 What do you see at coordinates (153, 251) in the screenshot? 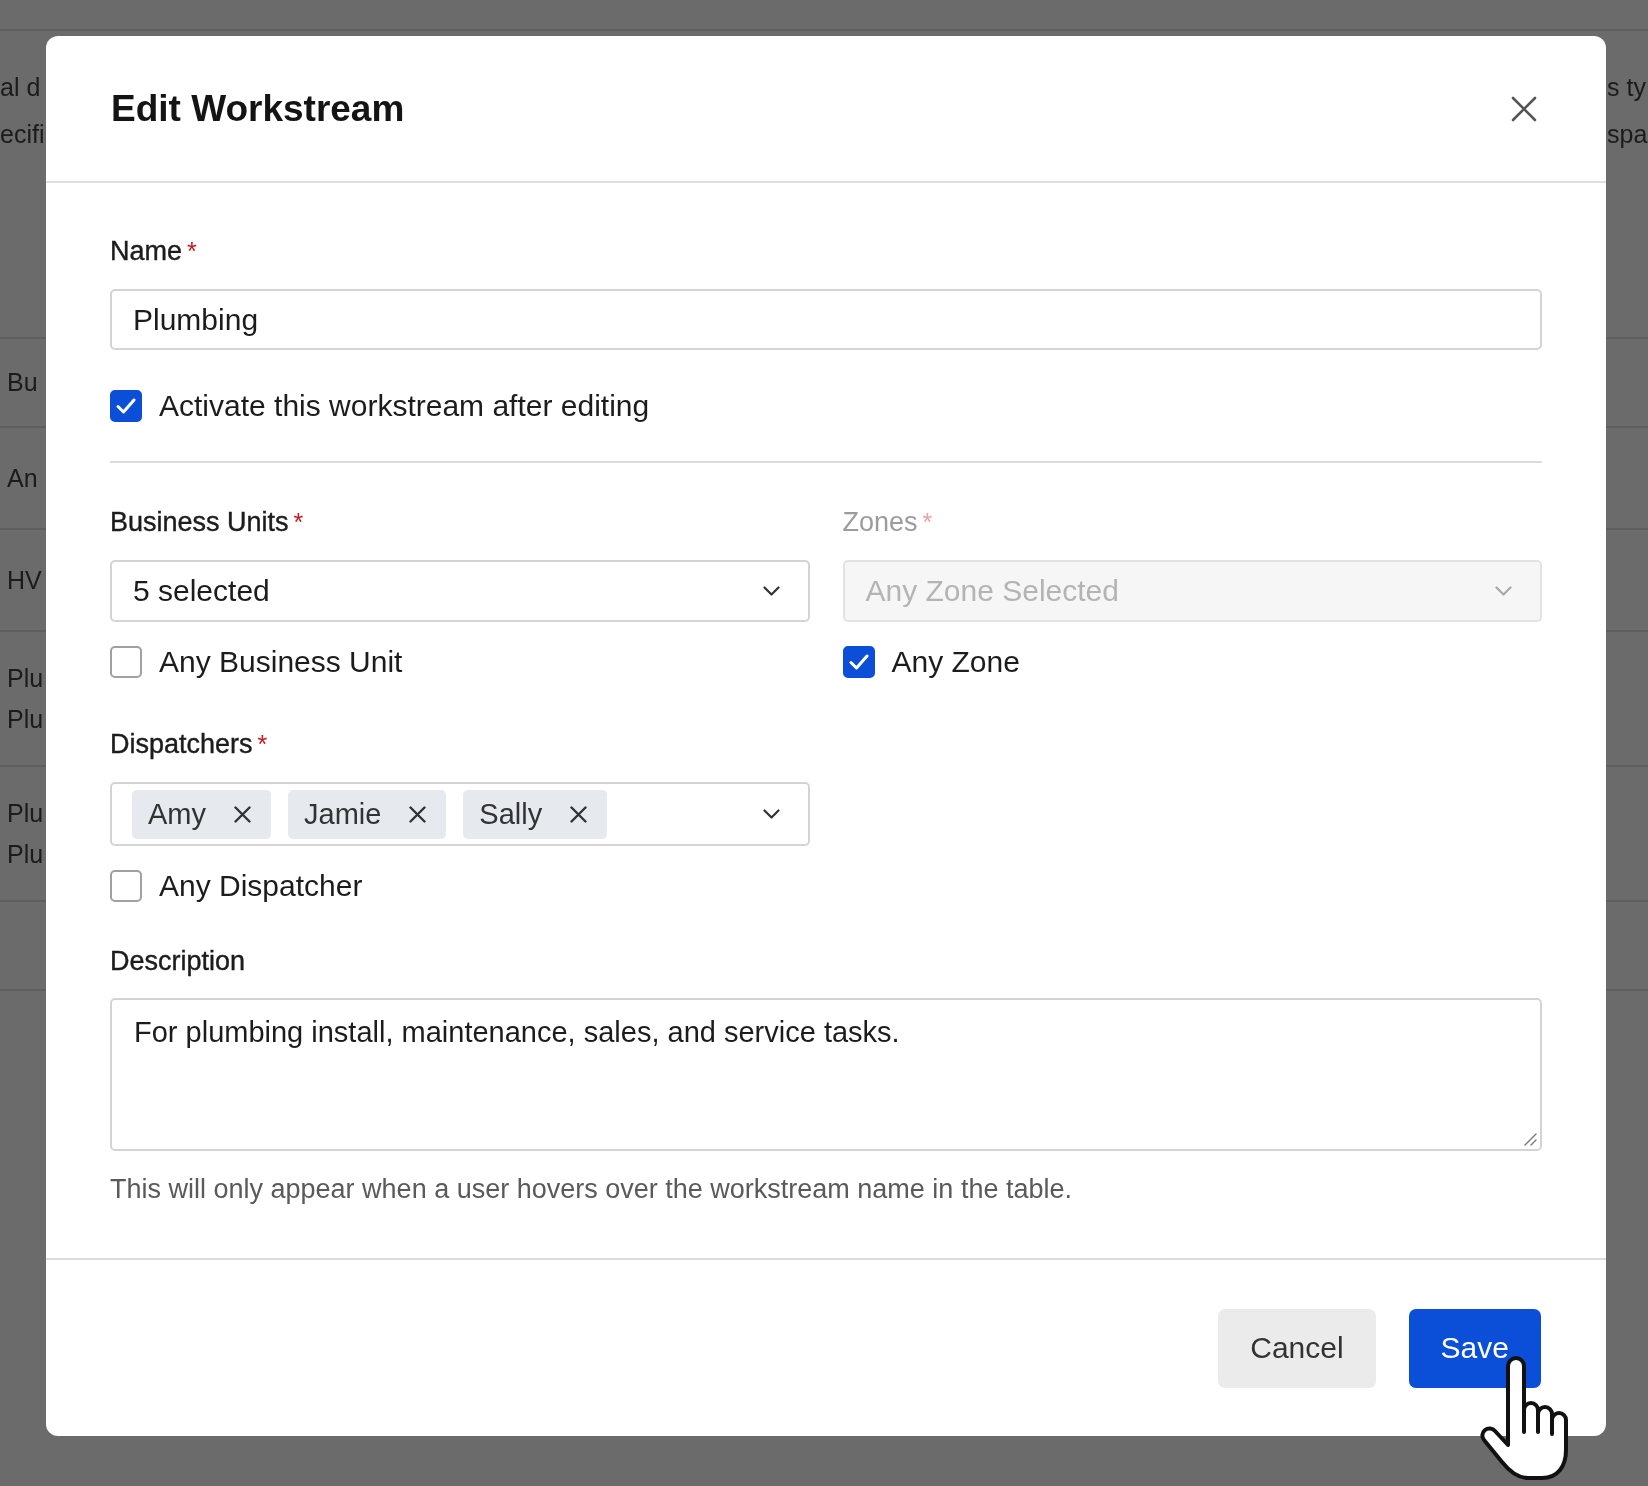
I see `field-label: Name *` at bounding box center [153, 251].